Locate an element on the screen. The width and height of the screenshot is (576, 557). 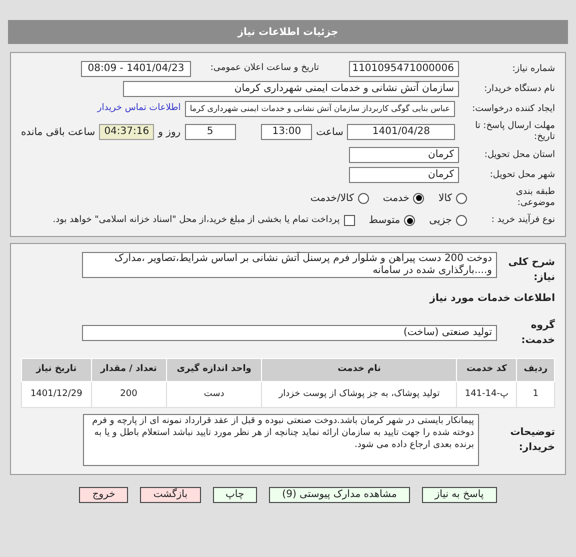
days-label: روز و is located at coordinates (169, 133).